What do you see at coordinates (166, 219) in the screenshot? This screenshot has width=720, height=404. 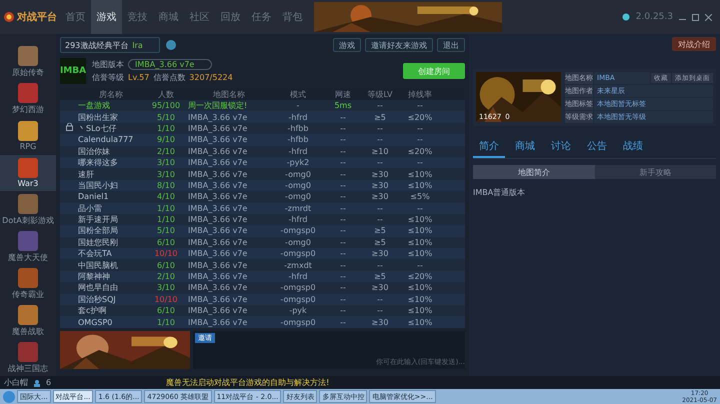 I see `table-cell-text: 1/10` at bounding box center [166, 219].